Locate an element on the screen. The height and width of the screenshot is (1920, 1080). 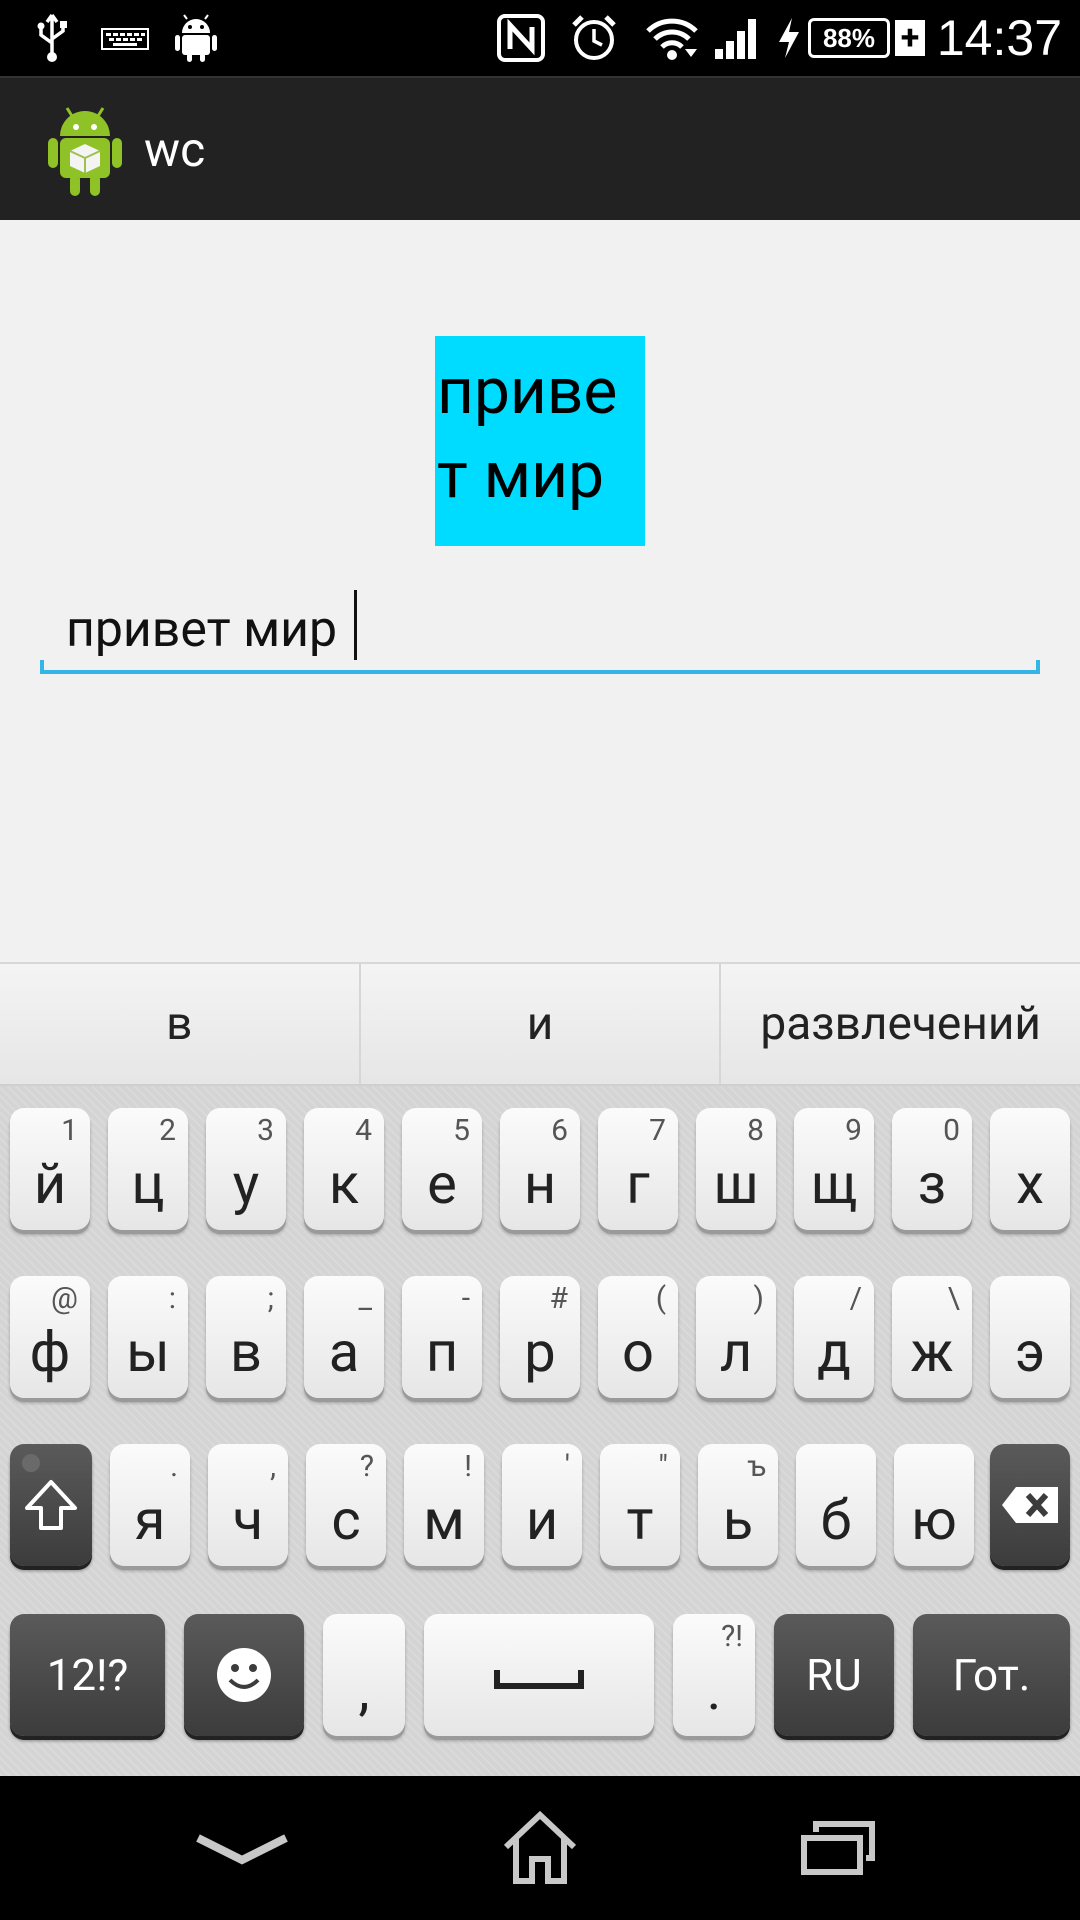
symbols-key: 12!? is located at coordinates (87, 1675).